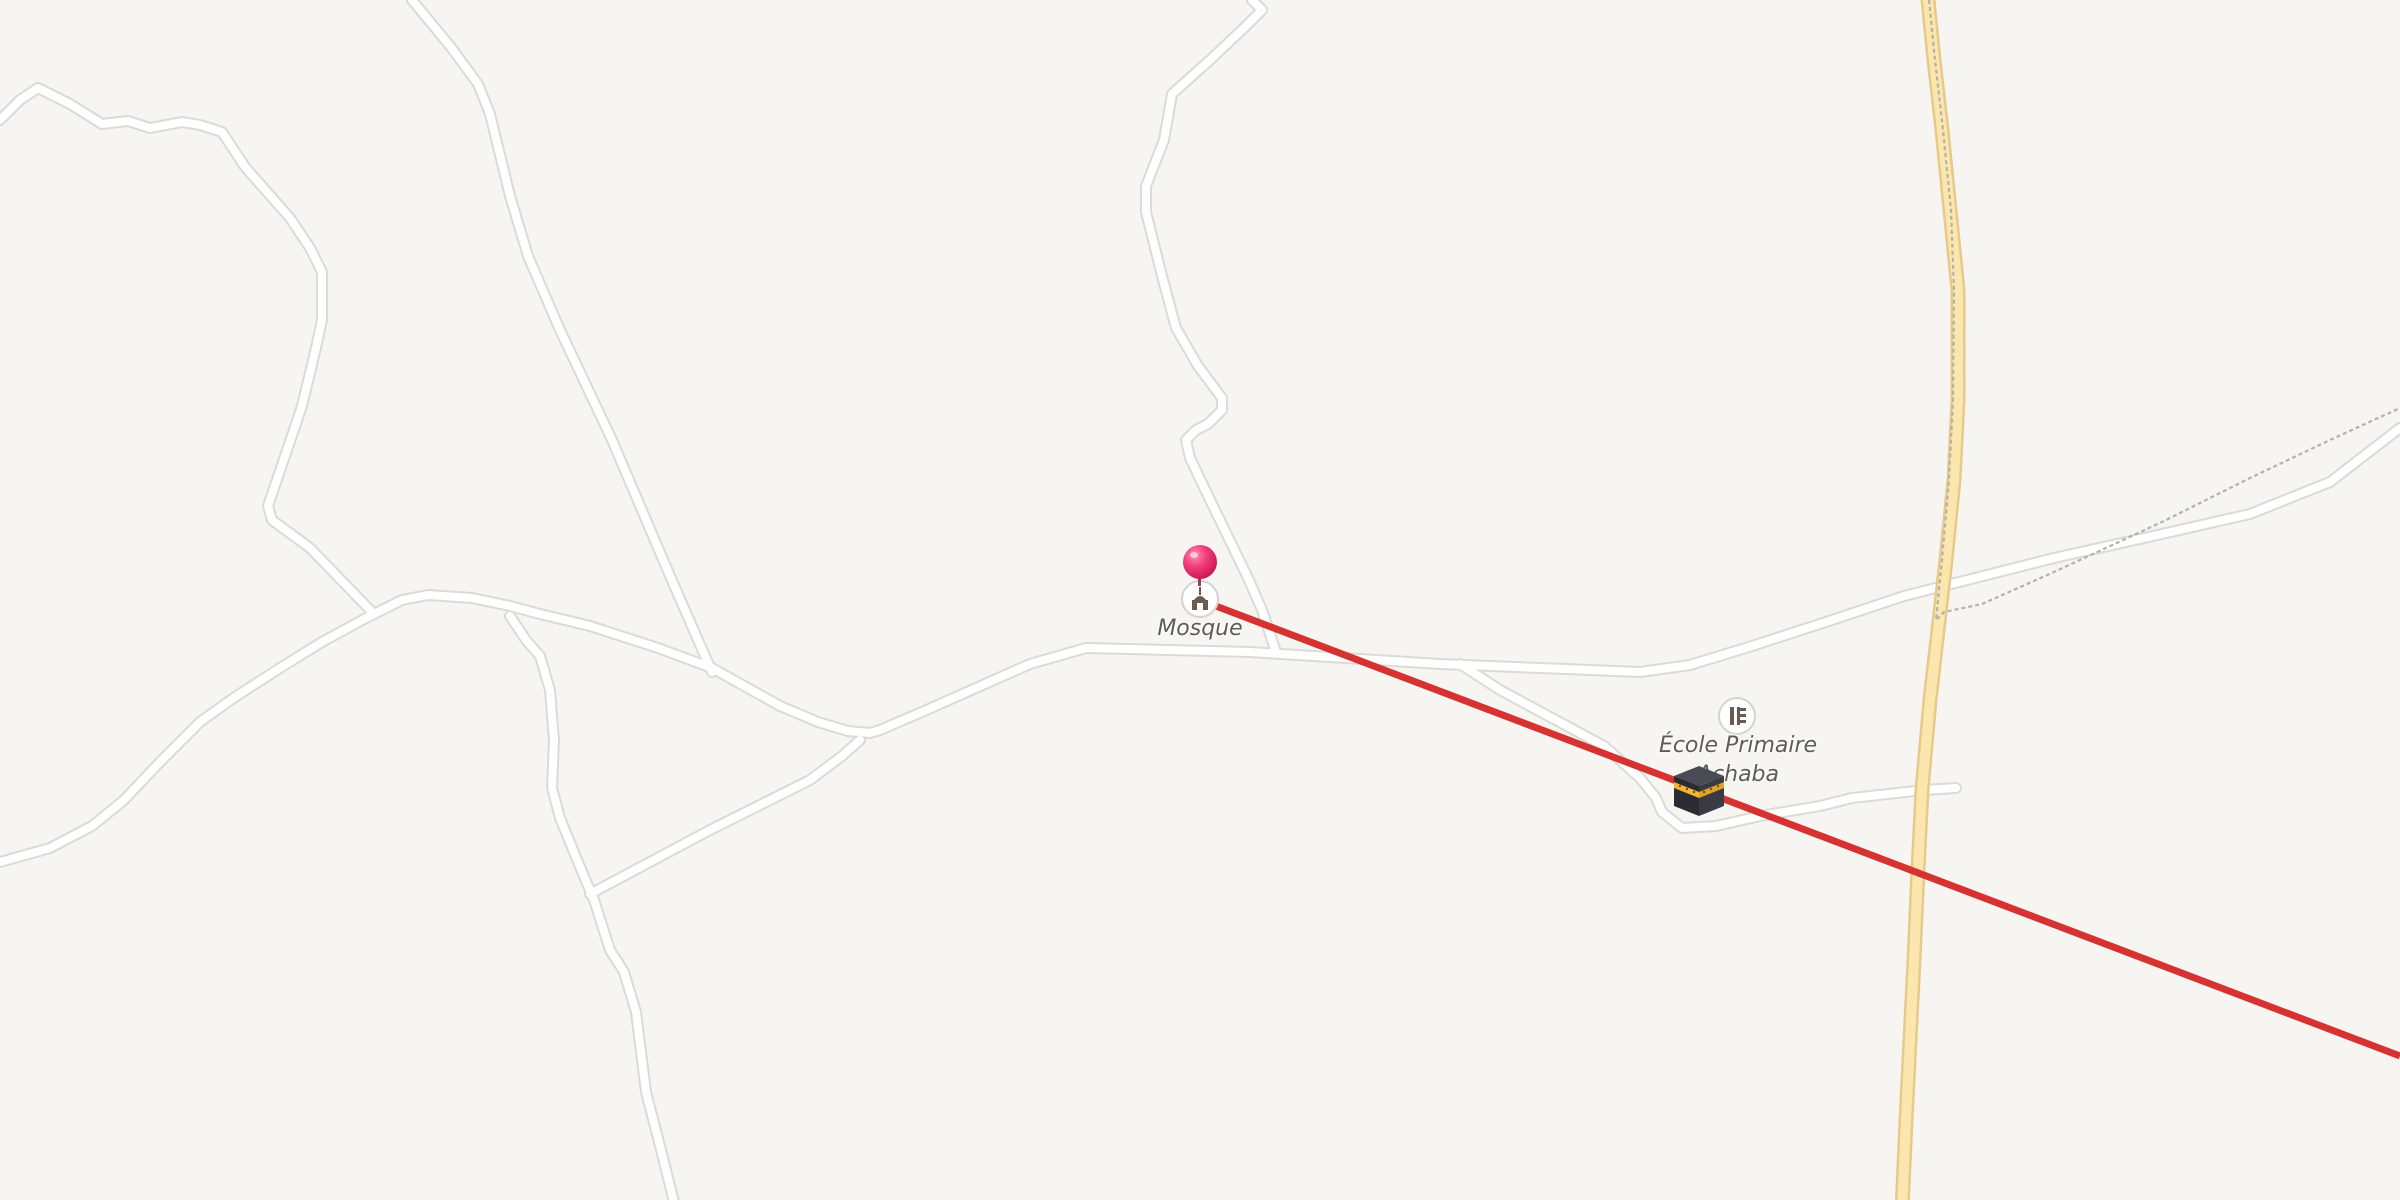 The width and height of the screenshot is (2400, 1200). I want to click on kaaba-icon, so click(1699, 791).